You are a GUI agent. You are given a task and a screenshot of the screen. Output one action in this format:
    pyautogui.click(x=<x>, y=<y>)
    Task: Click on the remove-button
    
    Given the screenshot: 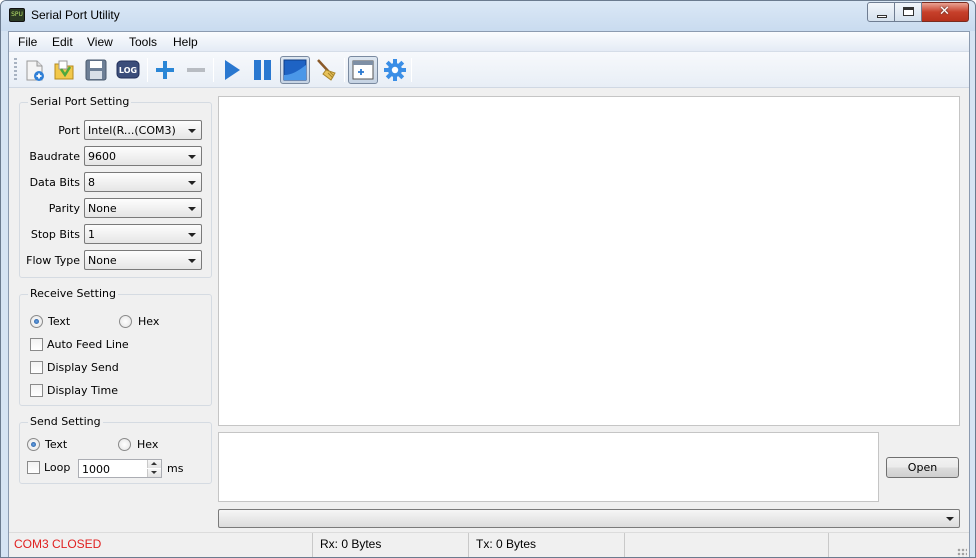 What is the action you would take?
    pyautogui.click(x=196, y=70)
    